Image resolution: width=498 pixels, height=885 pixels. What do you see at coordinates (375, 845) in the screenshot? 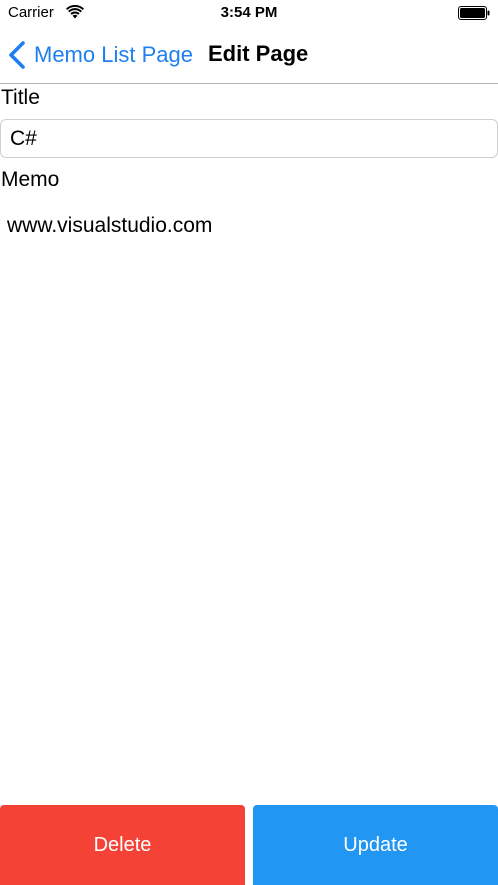
I see `update-button: Update` at bounding box center [375, 845].